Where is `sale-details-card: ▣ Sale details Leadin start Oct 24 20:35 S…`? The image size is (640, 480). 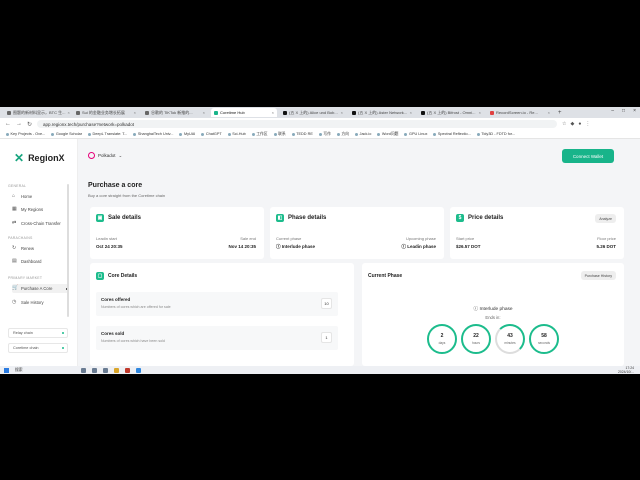
sale-details-card: ▣ Sale details Leadin start Oct 24 20:35 S… is located at coordinates (177, 233).